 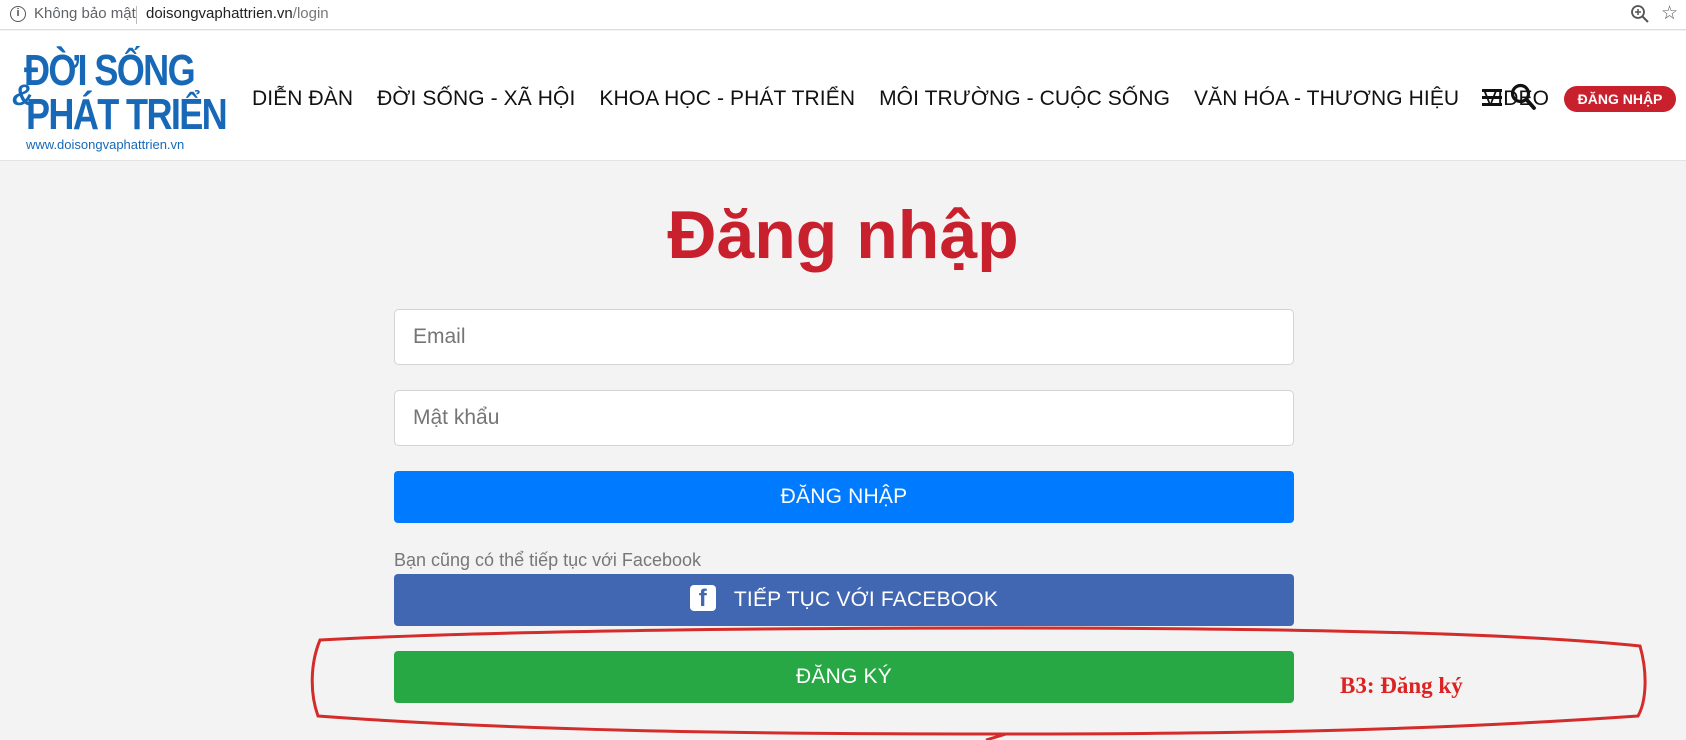 I want to click on zoom-icon, so click(x=1640, y=14).